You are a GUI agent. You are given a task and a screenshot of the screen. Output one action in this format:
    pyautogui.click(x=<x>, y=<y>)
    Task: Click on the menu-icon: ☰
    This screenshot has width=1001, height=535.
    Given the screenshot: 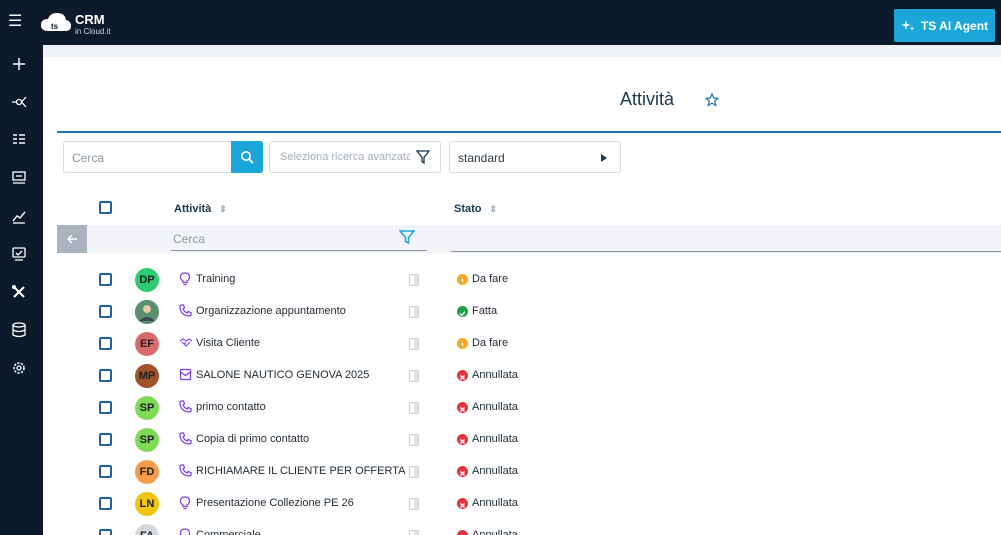 What is the action you would take?
    pyautogui.click(x=17, y=22)
    